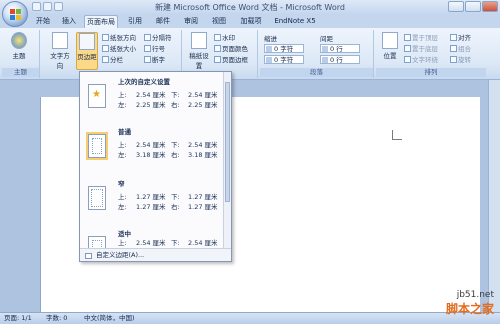 This screenshot has height=324, width=500. I want to click on theme-button: 主题, so click(19, 46).